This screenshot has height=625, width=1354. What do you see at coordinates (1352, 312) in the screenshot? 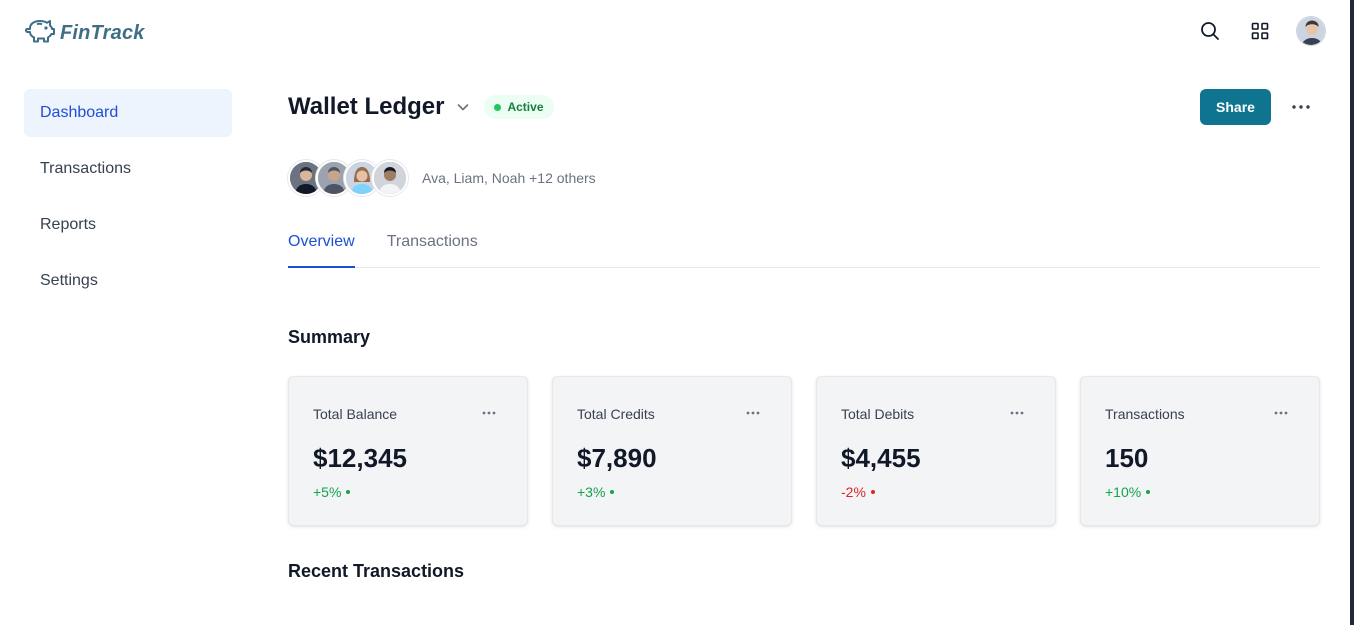
I see `window-edge` at bounding box center [1352, 312].